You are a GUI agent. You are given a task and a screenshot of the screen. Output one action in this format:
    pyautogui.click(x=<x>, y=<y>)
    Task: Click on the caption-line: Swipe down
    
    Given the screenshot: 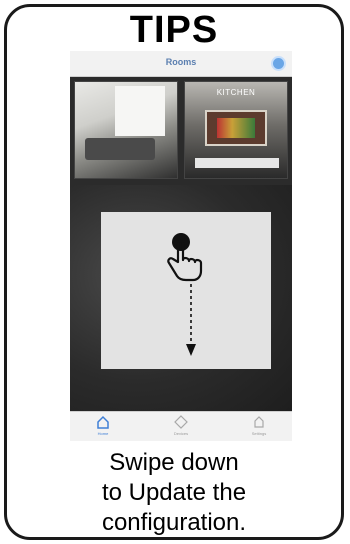 What is the action you would take?
    pyautogui.click(x=174, y=462)
    